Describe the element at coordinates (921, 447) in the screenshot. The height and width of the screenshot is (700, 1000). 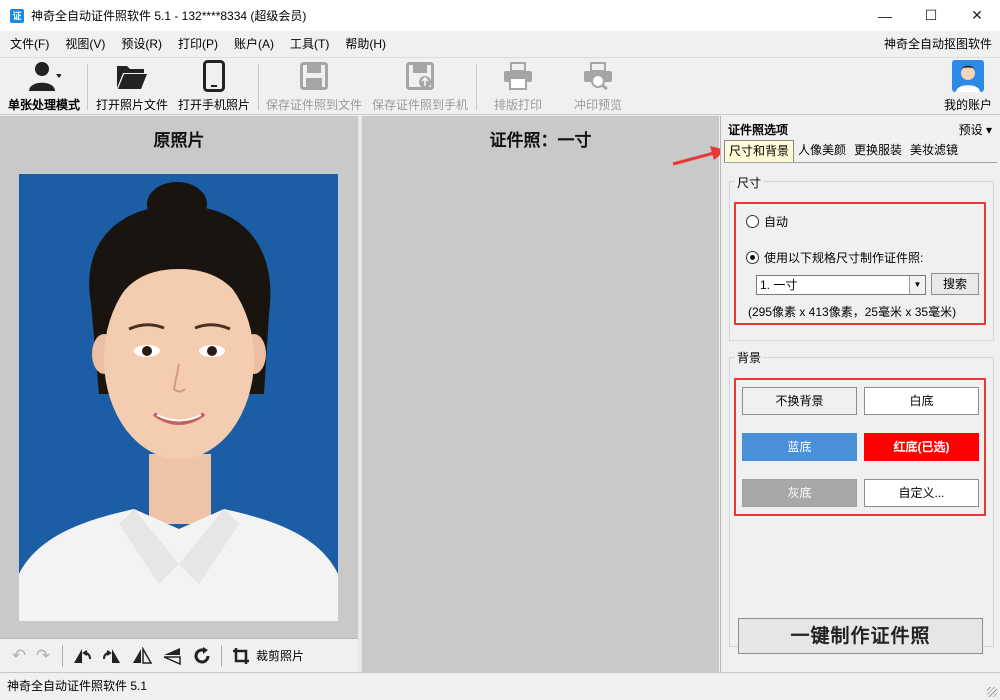
I see `red-background-button: 红底(已选)` at that location.